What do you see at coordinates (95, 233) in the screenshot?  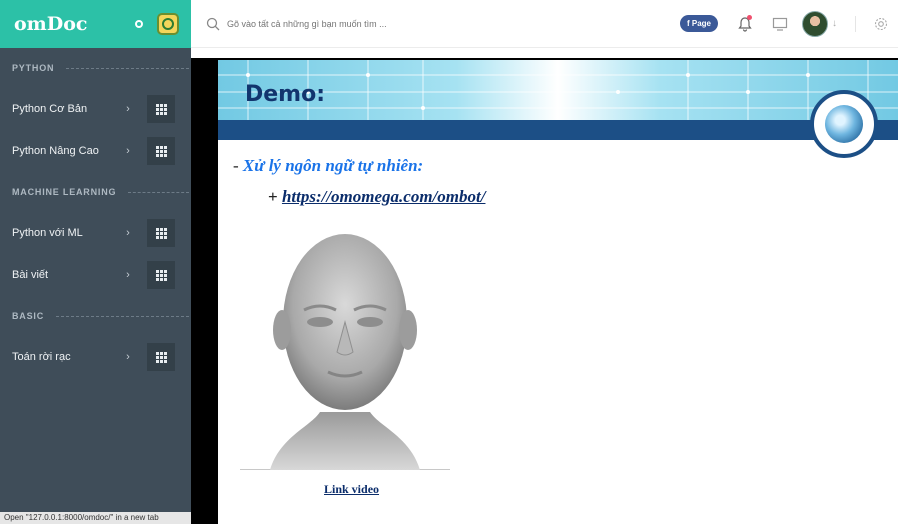 I see `sidebar-item-python-voi-ml: Python với ML ›` at bounding box center [95, 233].